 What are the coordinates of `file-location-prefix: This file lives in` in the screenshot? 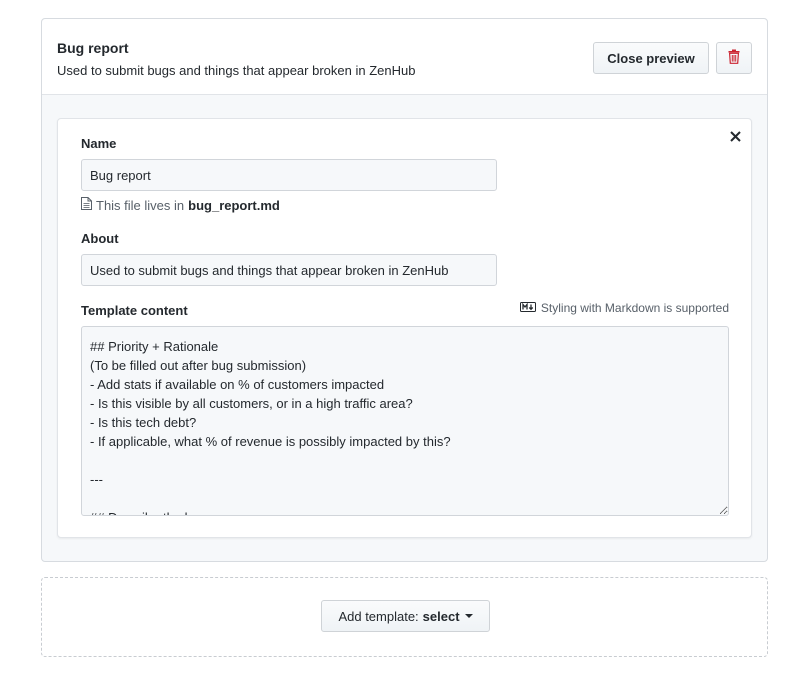 It's located at (140, 205).